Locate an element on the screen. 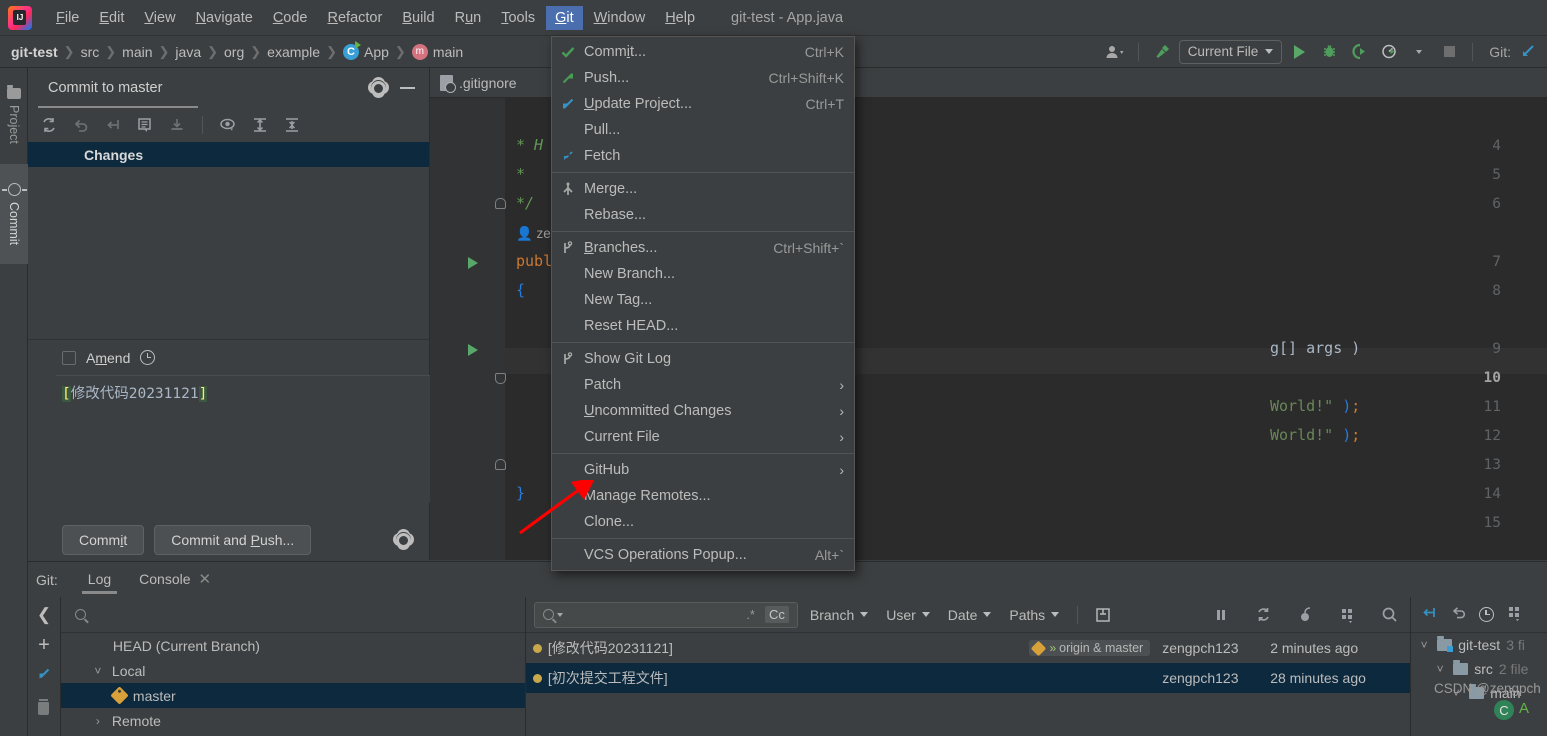 This screenshot has height=736, width=1547. tree-row-master: master is located at coordinates (292, 695).